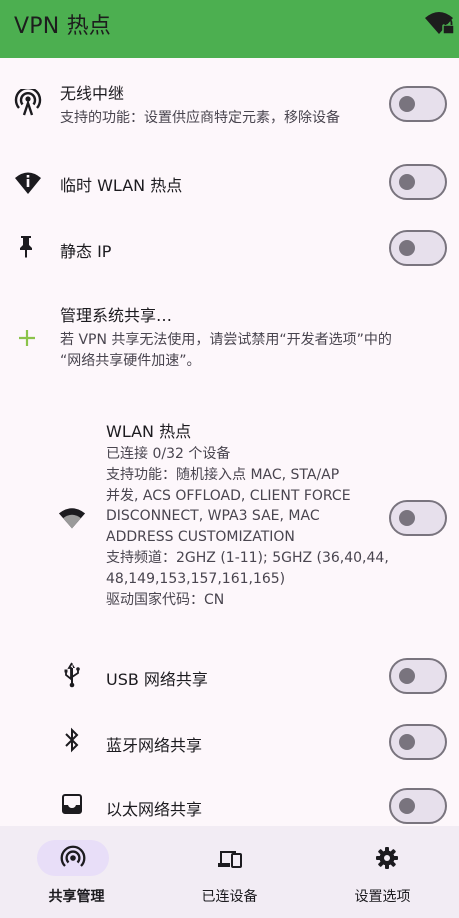 This screenshot has height=918, width=459. I want to click on wlan-detail-line: 并发, ACS OFFLOAD, CLIENT FORCE, so click(228, 496).